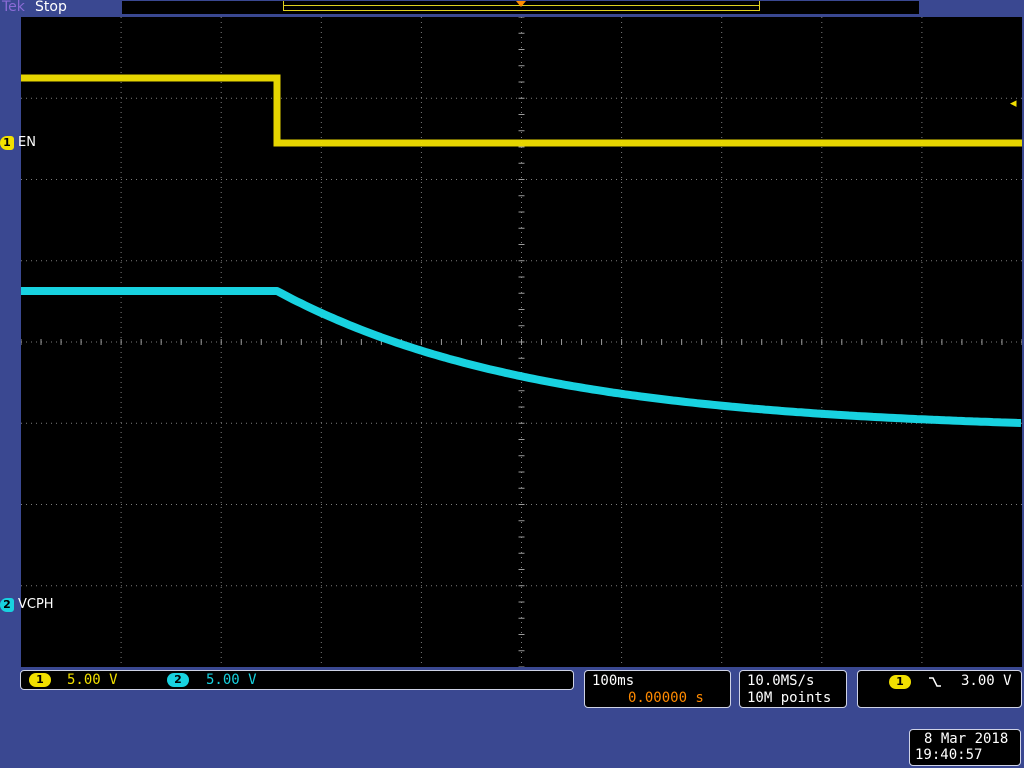 This screenshot has height=768, width=1024. What do you see at coordinates (986, 681) in the screenshot?
I see `trigger-level: 3.00 V` at bounding box center [986, 681].